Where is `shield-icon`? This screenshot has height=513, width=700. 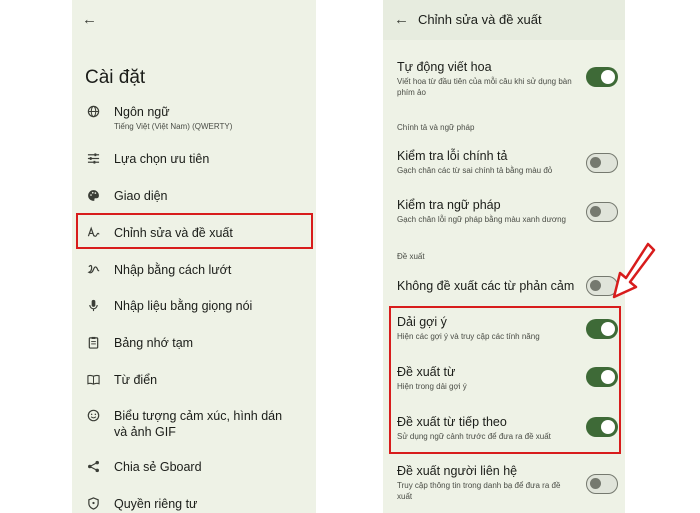 shield-icon is located at coordinates (93, 503).